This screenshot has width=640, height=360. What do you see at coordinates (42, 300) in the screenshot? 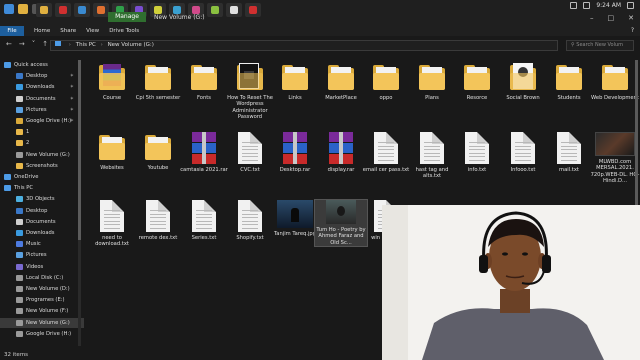
I see `sidebar-item: Programes (E:)` at bounding box center [42, 300].